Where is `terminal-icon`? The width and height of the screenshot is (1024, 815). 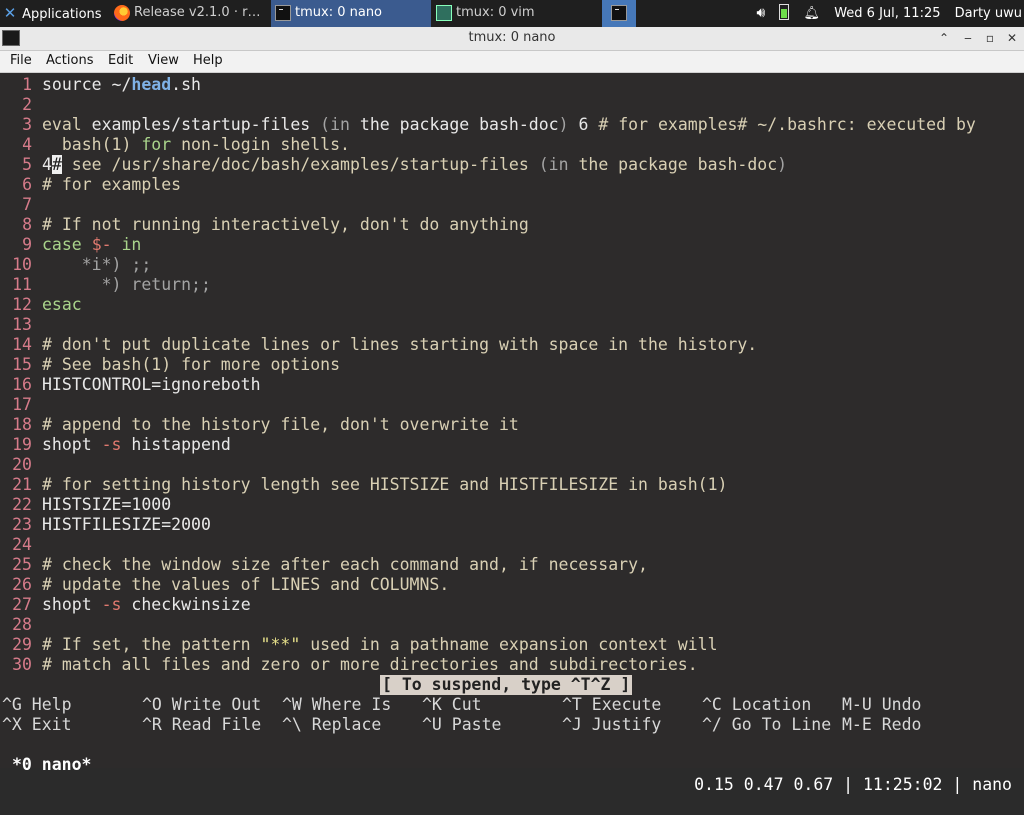 terminal-icon is located at coordinates (619, 13).